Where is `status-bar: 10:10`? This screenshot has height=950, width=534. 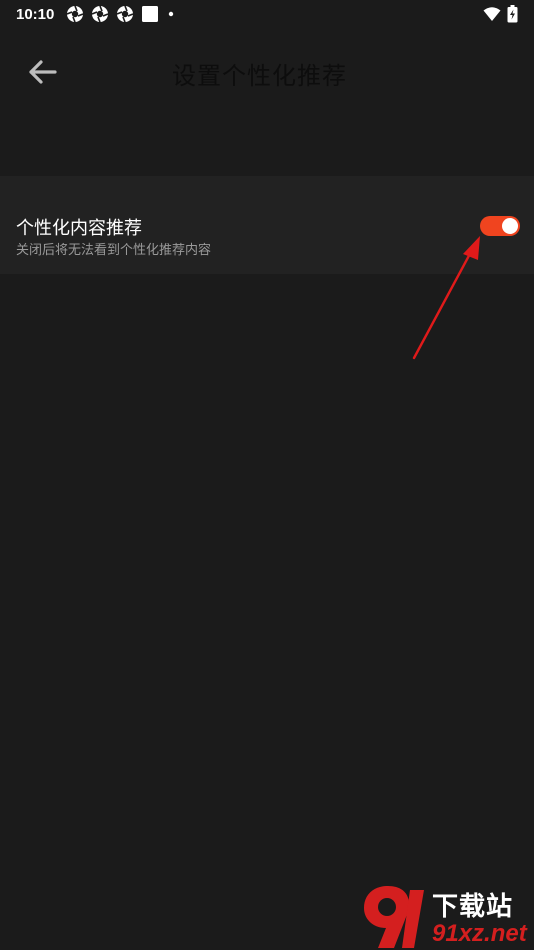
status-bar: 10:10 is located at coordinates (267, 14).